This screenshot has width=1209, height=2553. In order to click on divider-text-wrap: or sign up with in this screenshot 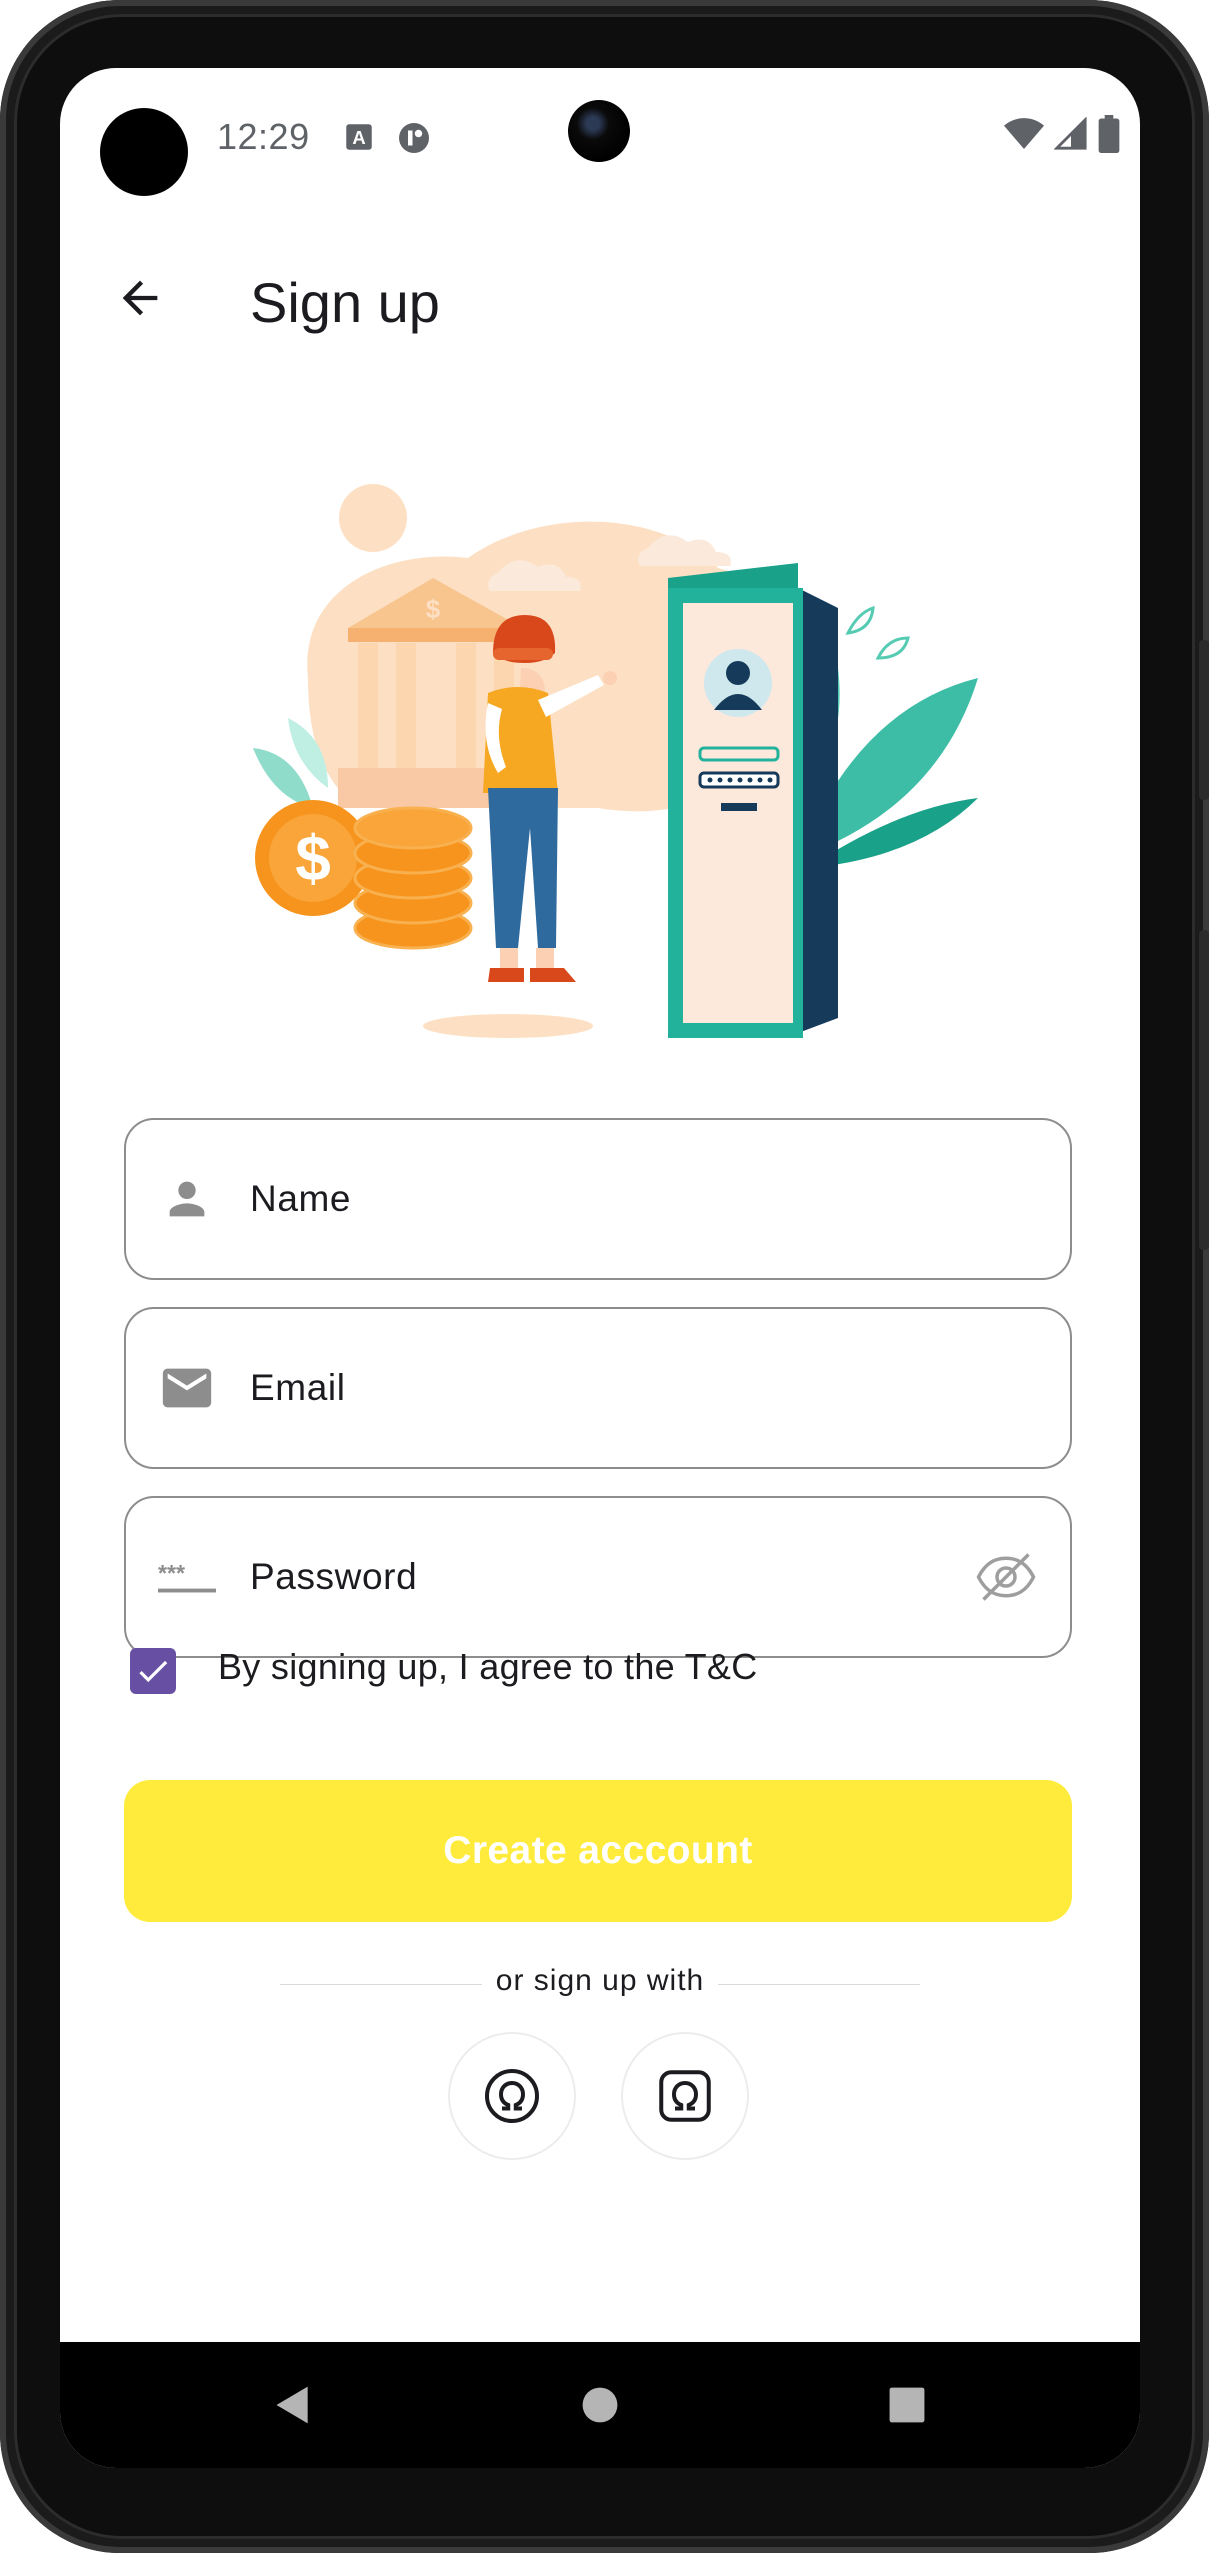, I will do `click(600, 1981)`.